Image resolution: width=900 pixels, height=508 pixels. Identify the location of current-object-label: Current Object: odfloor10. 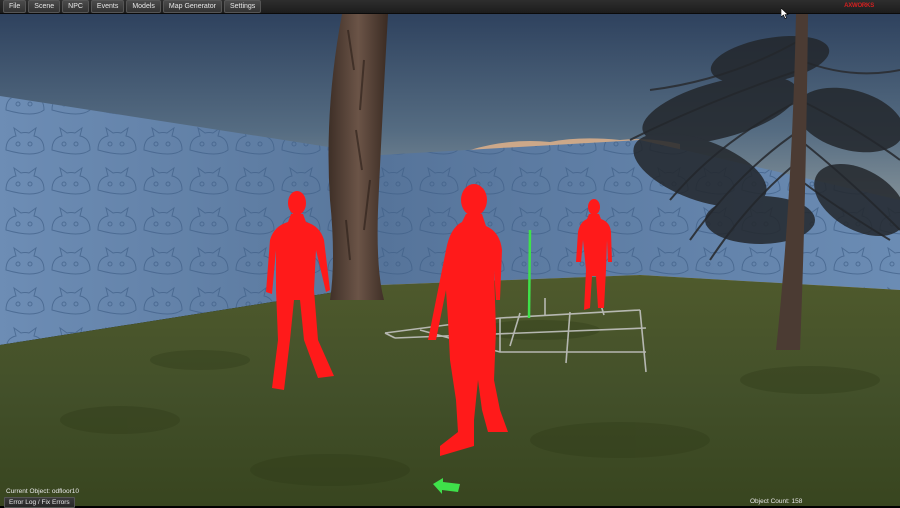
(42, 491).